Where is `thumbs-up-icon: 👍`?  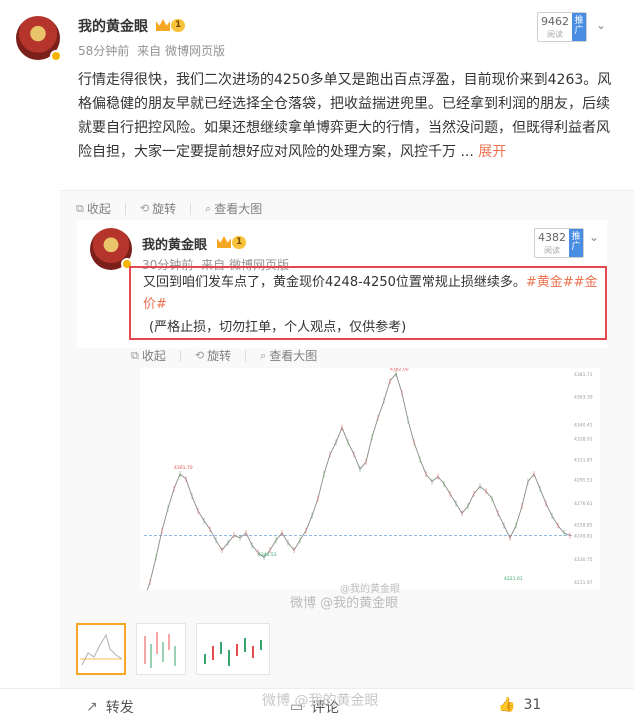
thumbs-up-icon: 👍 is located at coordinates (507, 705).